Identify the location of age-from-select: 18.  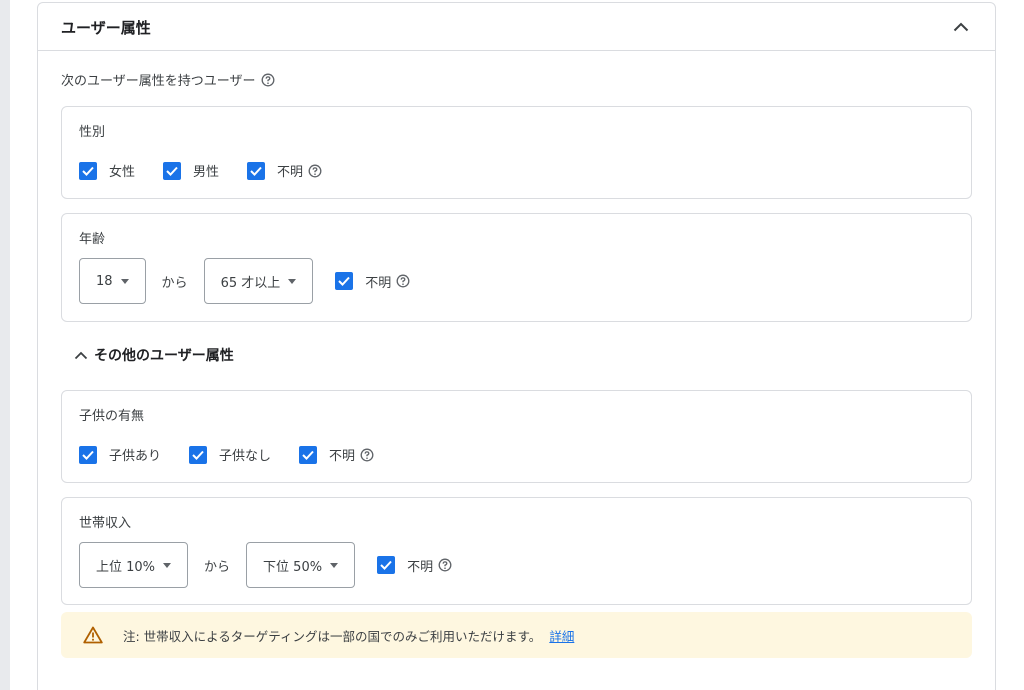
(112, 281).